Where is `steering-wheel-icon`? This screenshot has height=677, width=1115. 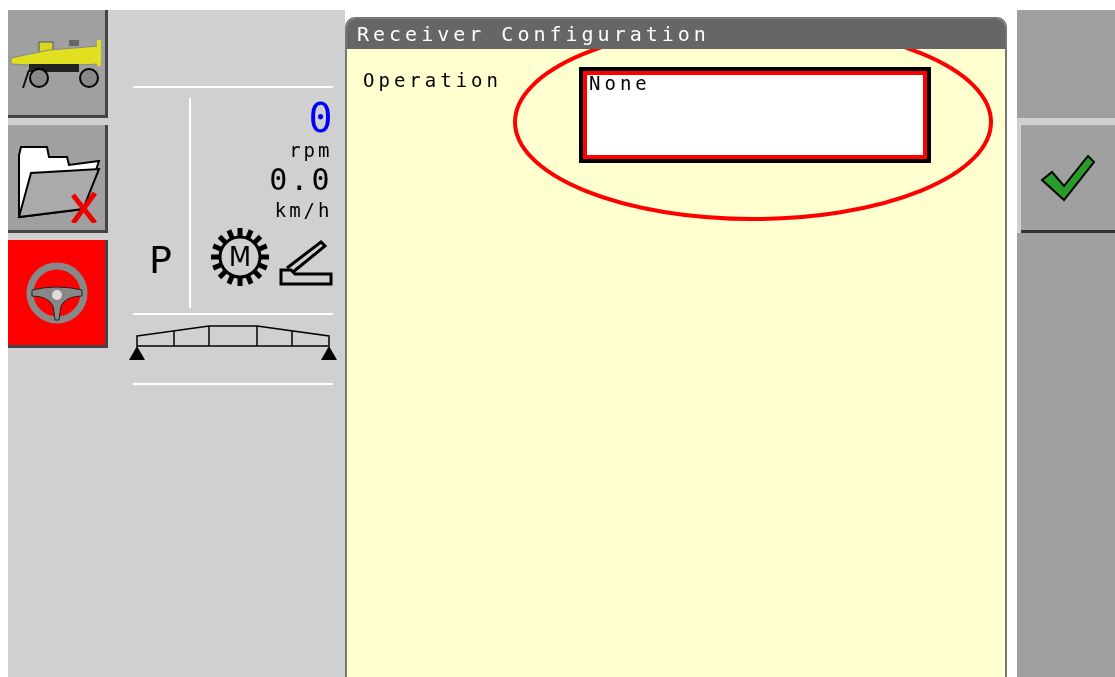
steering-wheel-icon is located at coordinates (56, 292).